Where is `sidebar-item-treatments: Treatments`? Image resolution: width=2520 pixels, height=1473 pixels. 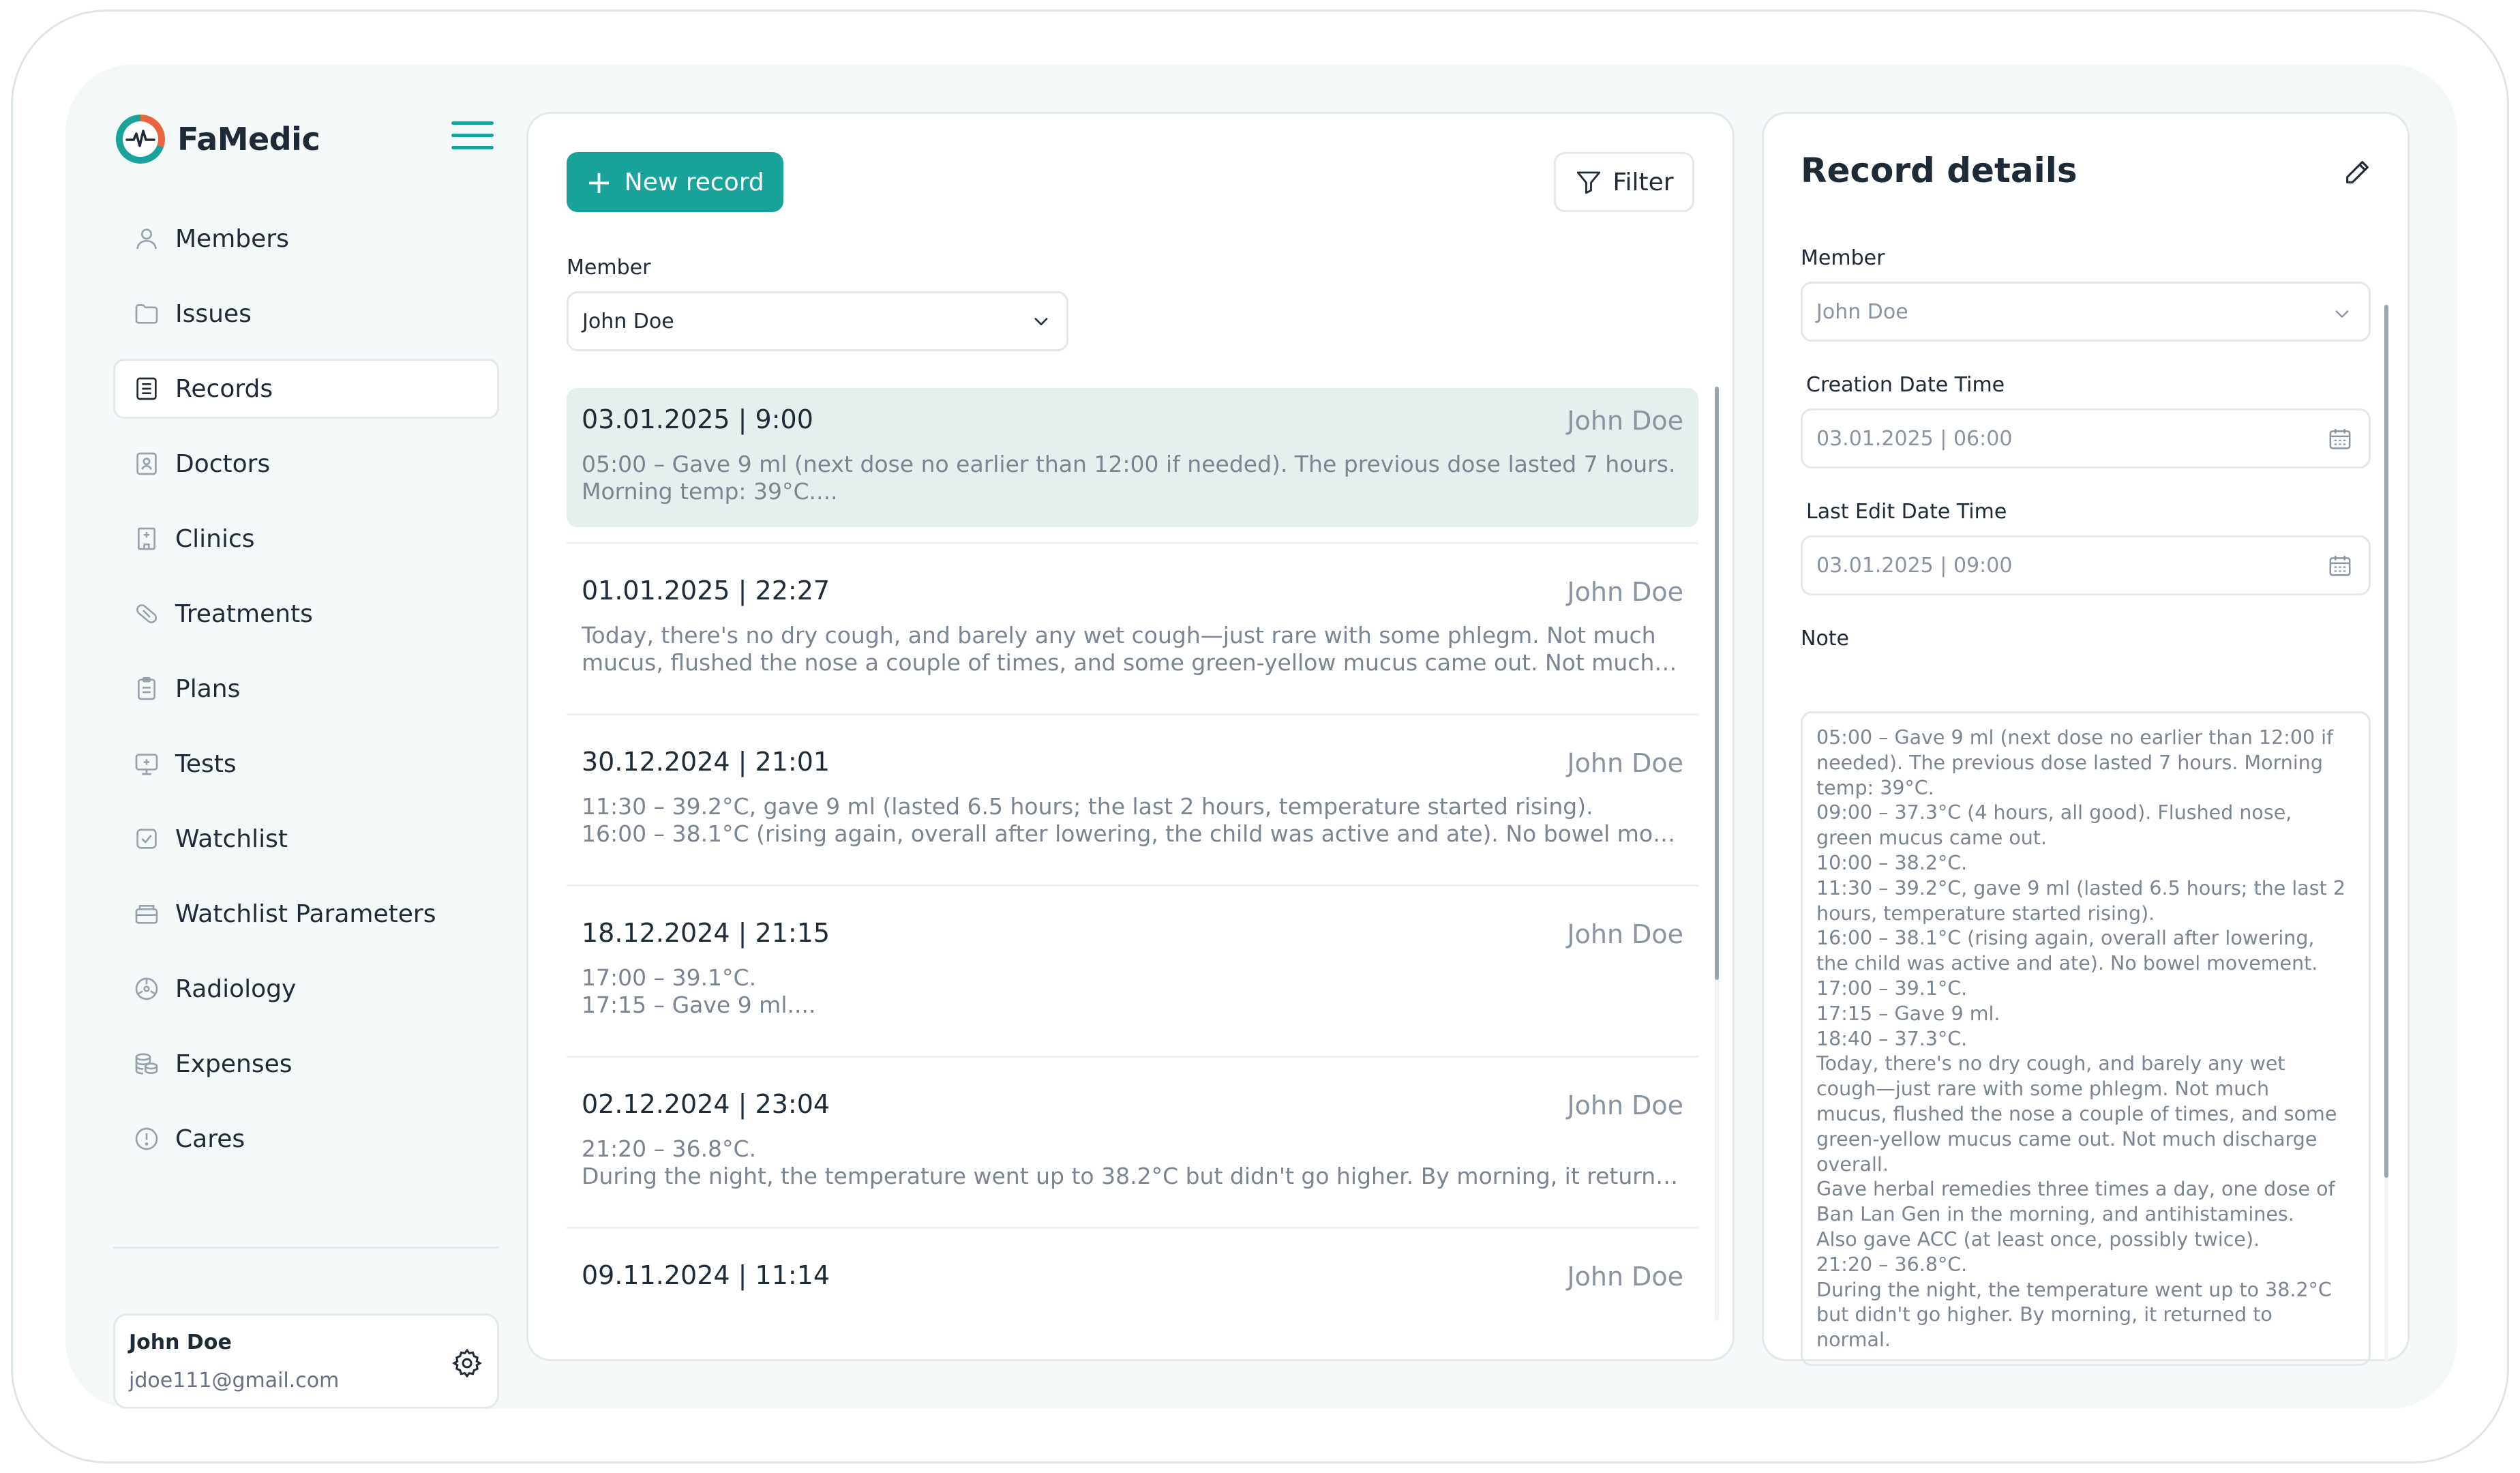 sidebar-item-treatments: Treatments is located at coordinates (306, 614).